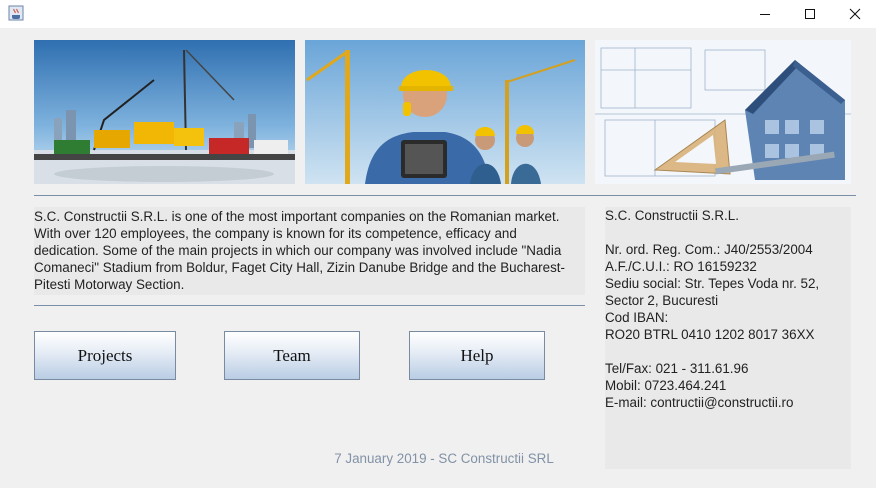 This screenshot has width=876, height=488. What do you see at coordinates (672, 215) in the screenshot?
I see `company-name: S.C. Constructii S.R.L.` at bounding box center [672, 215].